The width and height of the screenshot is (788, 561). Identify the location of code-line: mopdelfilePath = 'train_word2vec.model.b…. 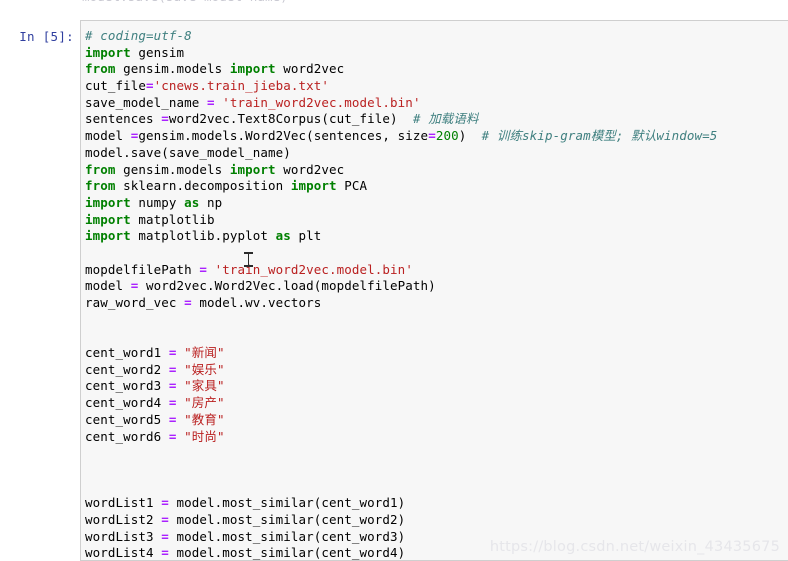
(401, 270).